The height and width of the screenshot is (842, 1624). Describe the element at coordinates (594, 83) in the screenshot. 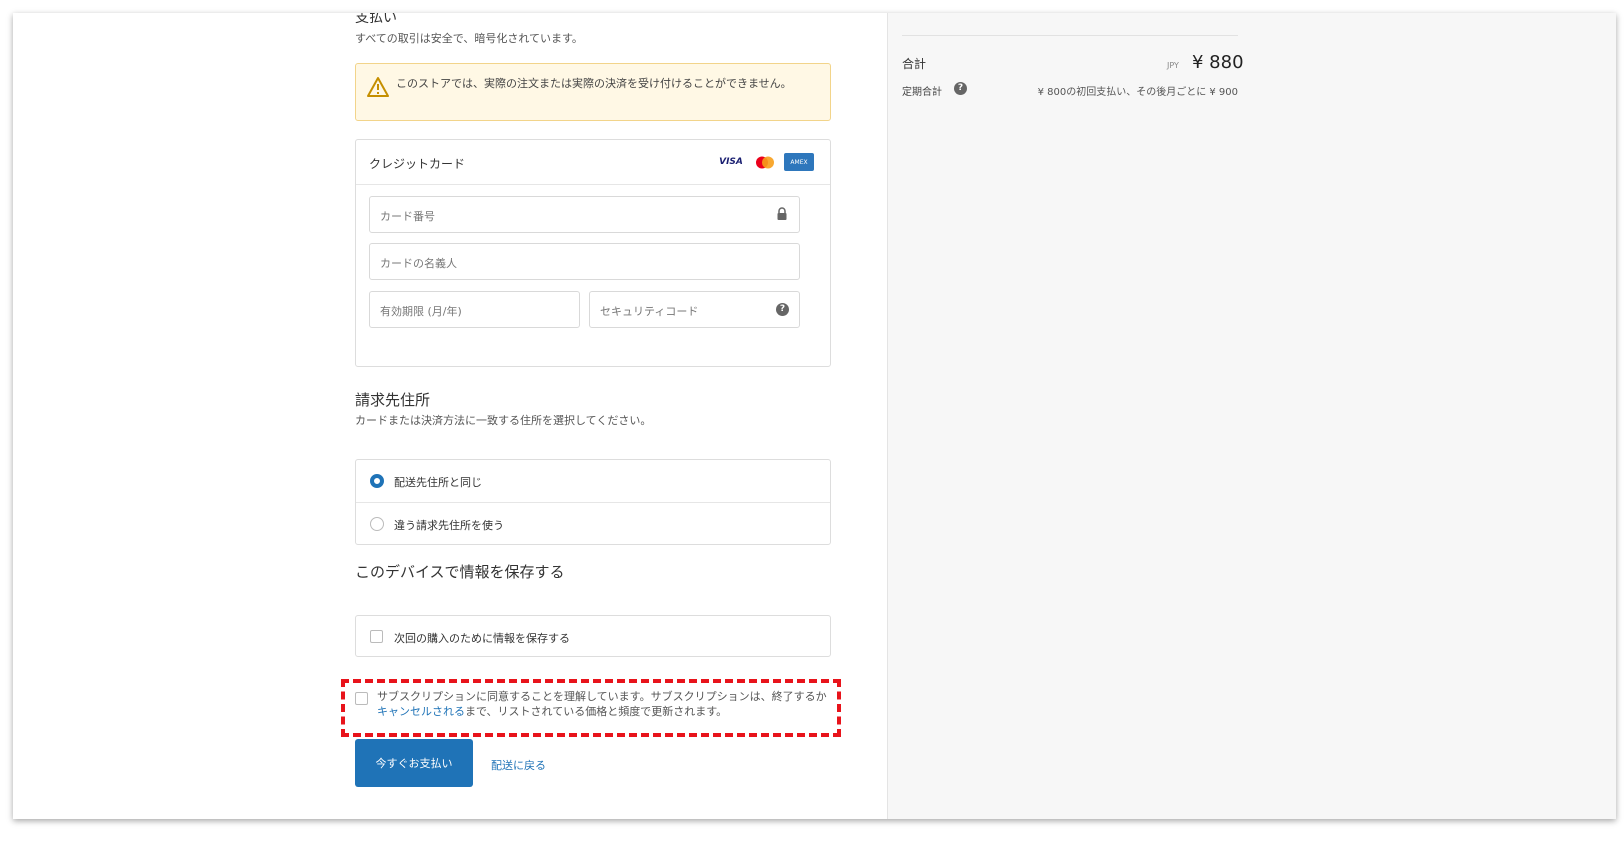

I see `warning-text: このストアでは、実際の注文または実際の決済を受け付けることができません。` at that location.